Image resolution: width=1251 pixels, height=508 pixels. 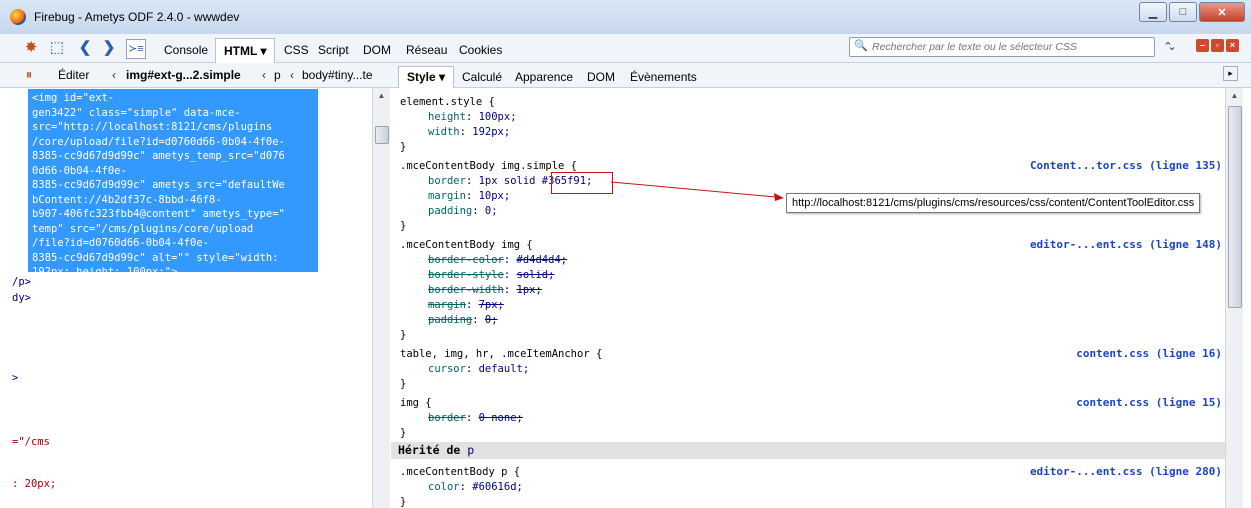 I want to click on css-property: border: 0 none;, so click(x=475, y=418).